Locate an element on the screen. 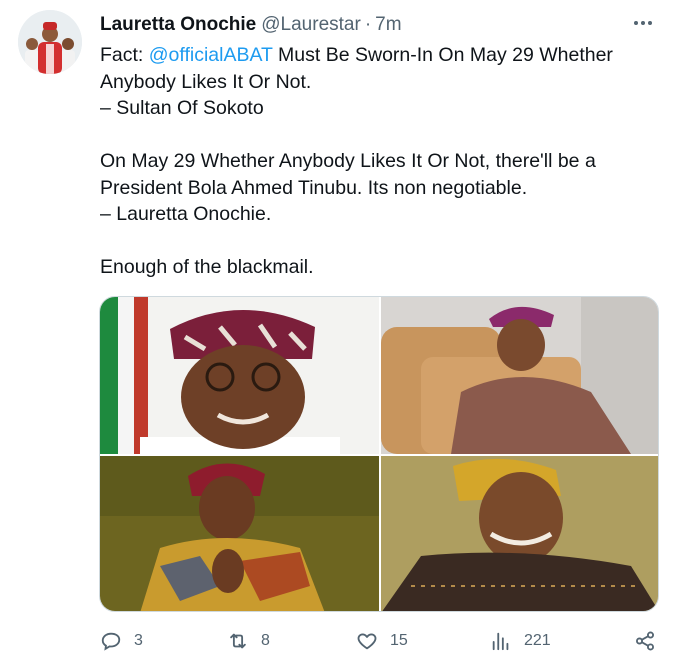 The height and width of the screenshot is (657, 680). mention-link: @officialABAT is located at coordinates (211, 55).